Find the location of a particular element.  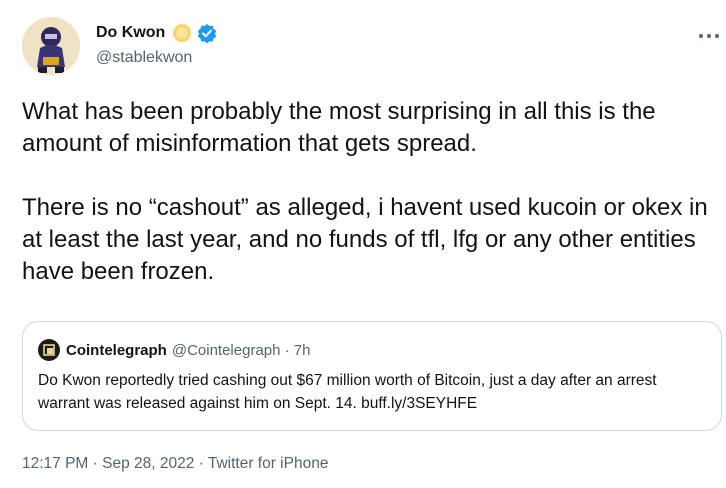

author-handle: @stablekwon is located at coordinates (156, 58).